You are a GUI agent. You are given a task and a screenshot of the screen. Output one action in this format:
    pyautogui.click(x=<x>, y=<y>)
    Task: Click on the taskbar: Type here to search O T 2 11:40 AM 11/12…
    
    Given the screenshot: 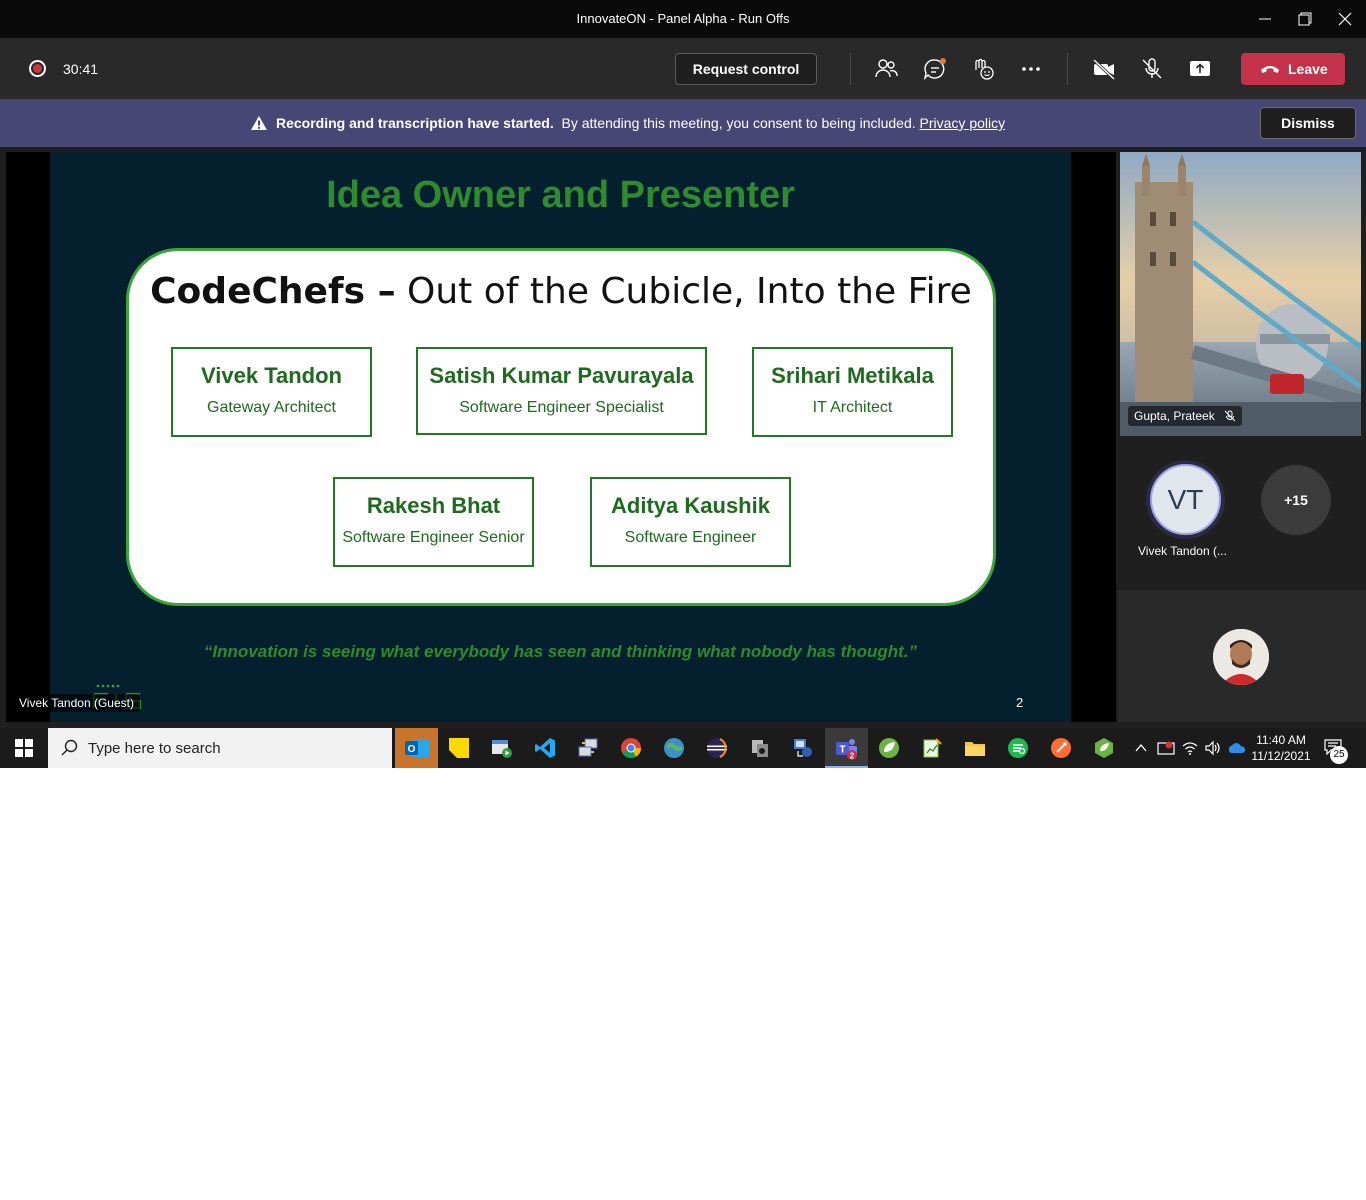 What is the action you would take?
    pyautogui.click(x=683, y=748)
    